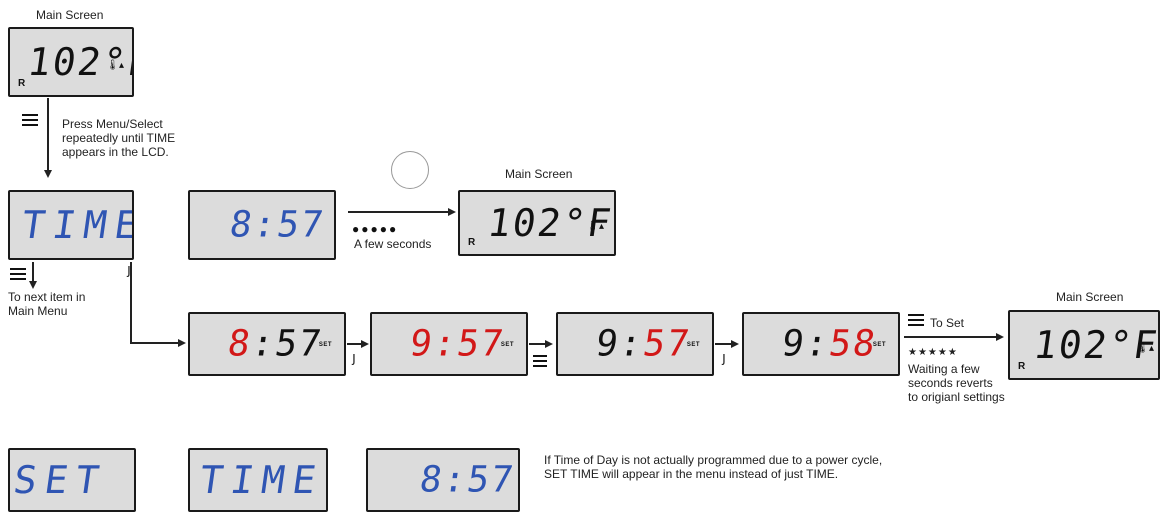  Describe the element at coordinates (275, 344) in the screenshot. I see `clock-step-1: 8:57` at that location.